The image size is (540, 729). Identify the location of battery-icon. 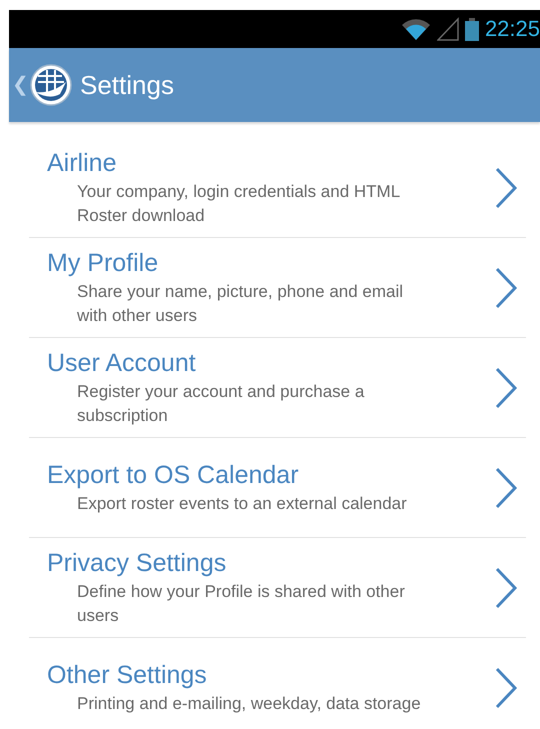
(471, 29).